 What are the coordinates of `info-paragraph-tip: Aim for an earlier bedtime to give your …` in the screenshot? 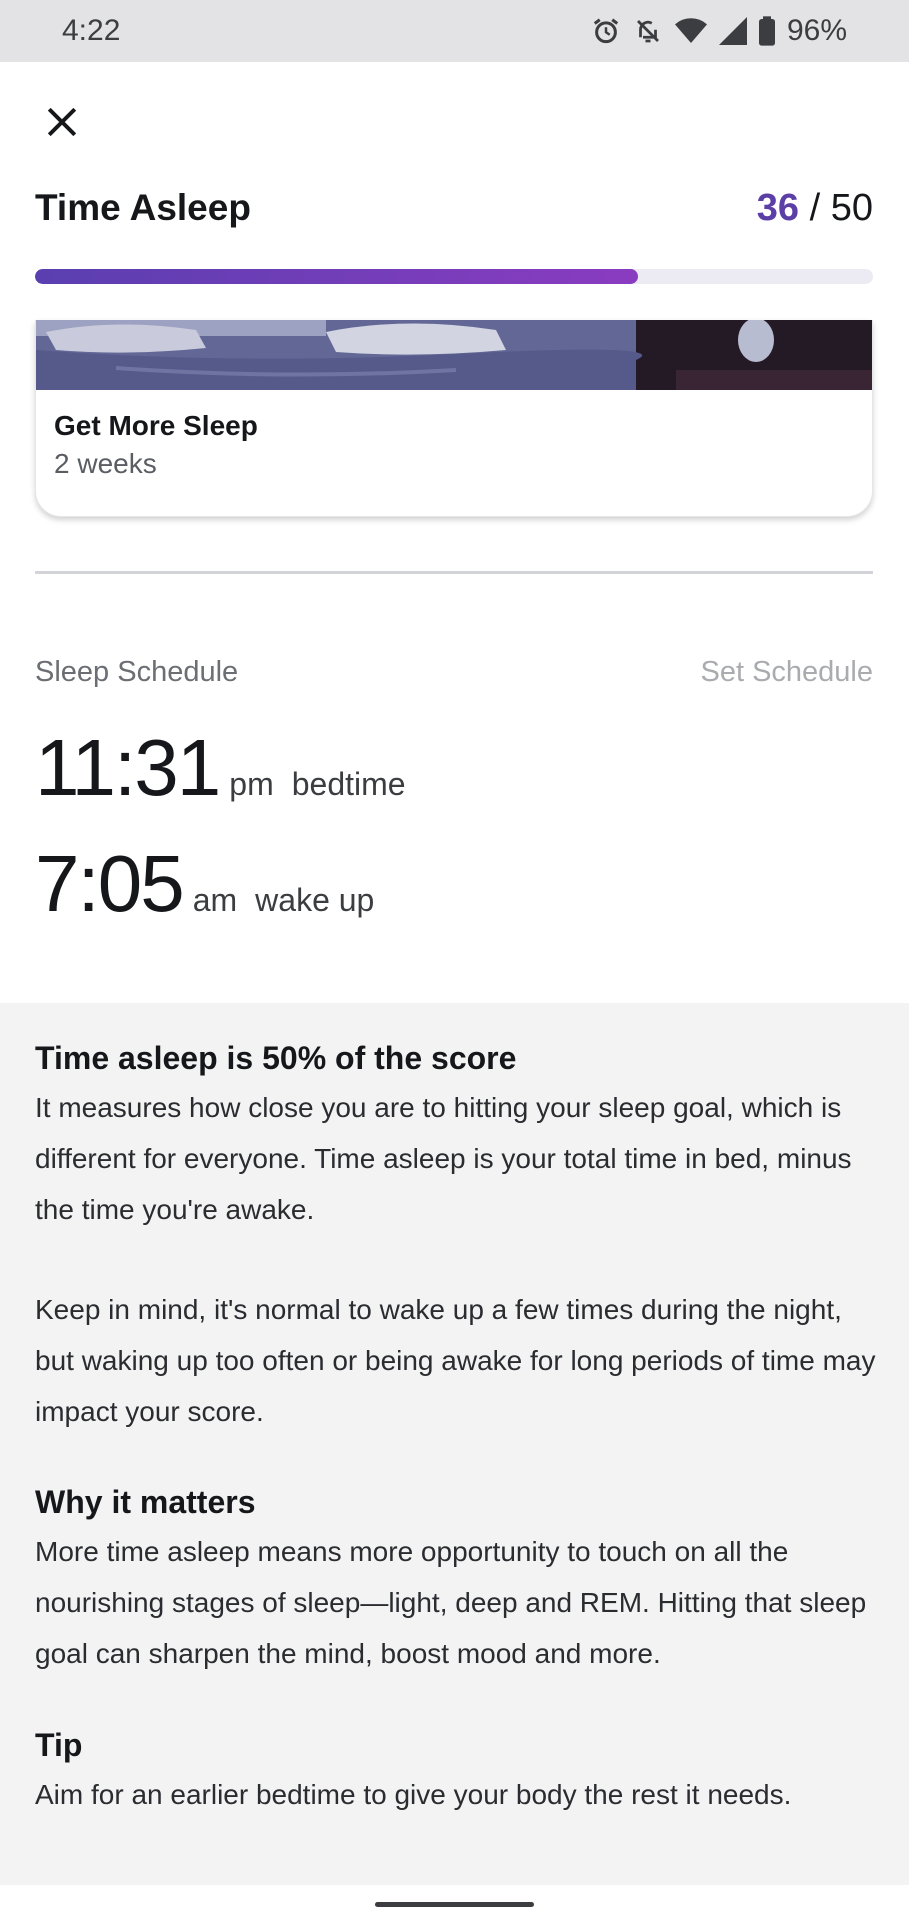 It's located at (413, 1794).